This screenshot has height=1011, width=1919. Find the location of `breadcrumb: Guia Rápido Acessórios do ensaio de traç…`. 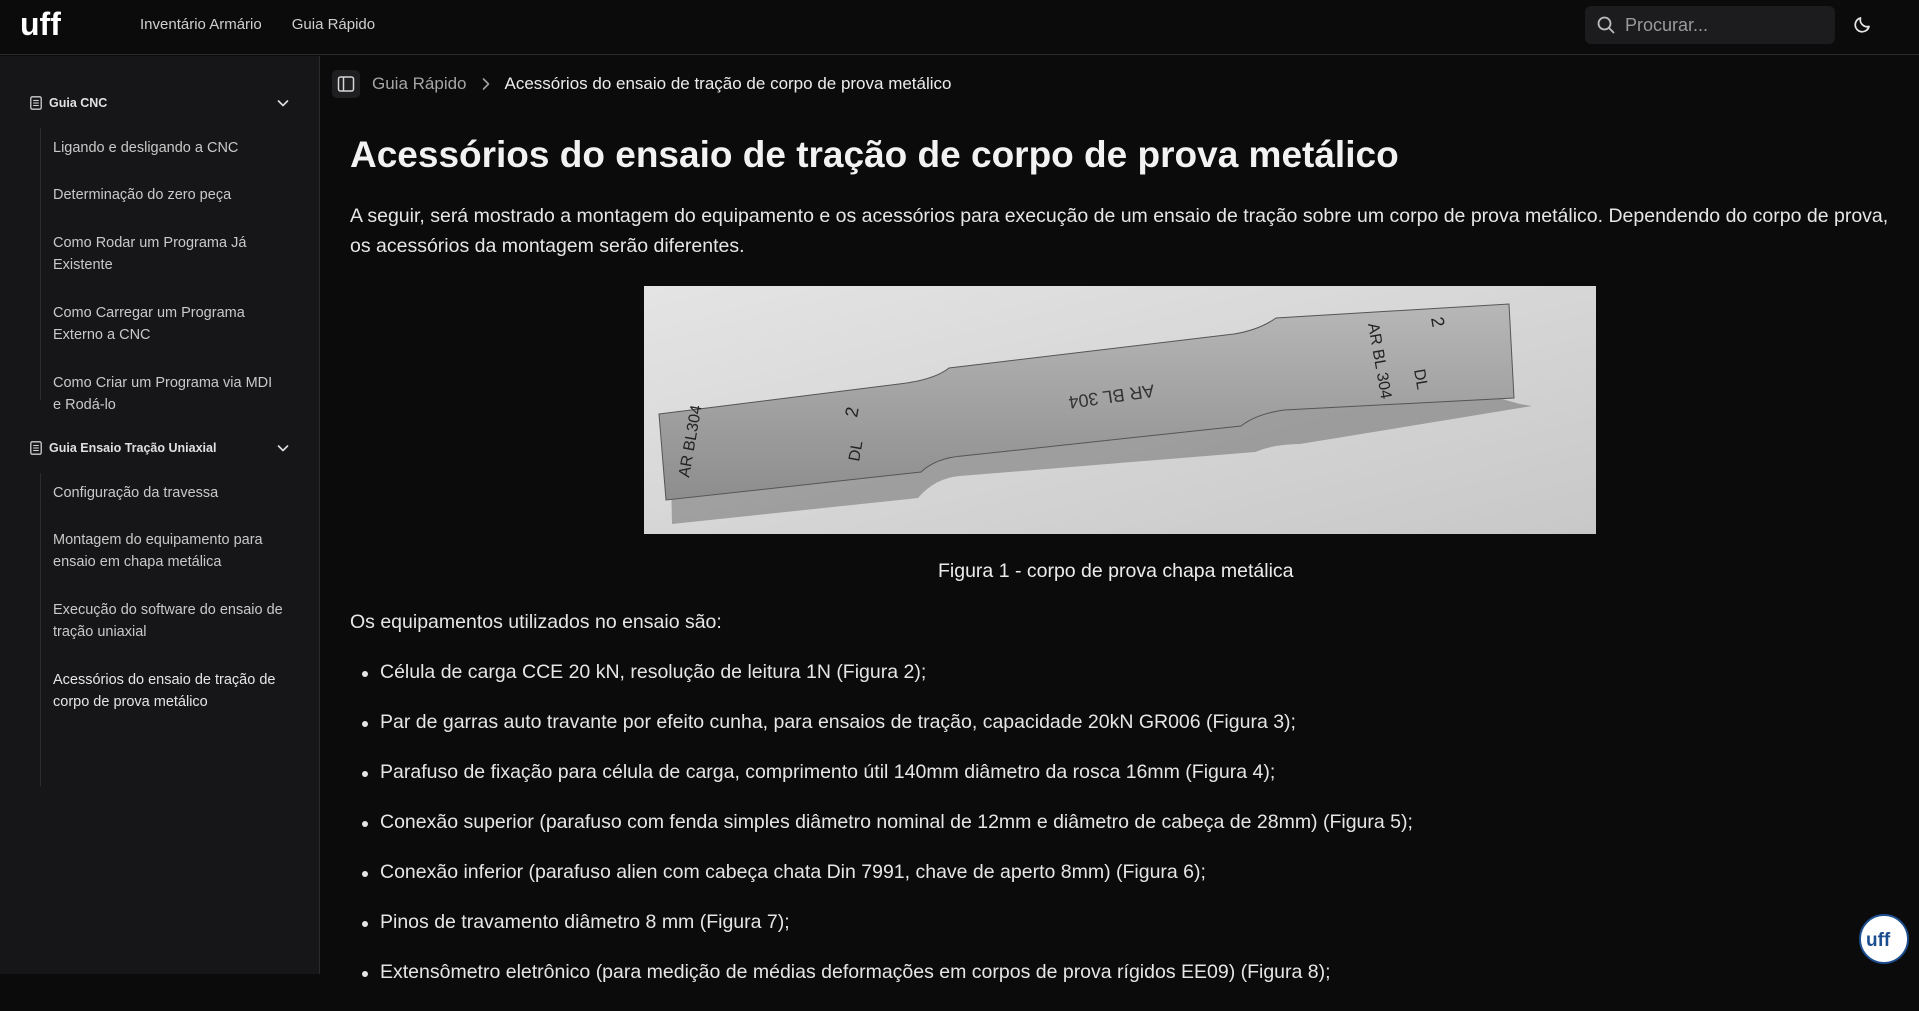

breadcrumb: Guia Rápido Acessórios do ensaio de traç… is located at coordinates (642, 84).